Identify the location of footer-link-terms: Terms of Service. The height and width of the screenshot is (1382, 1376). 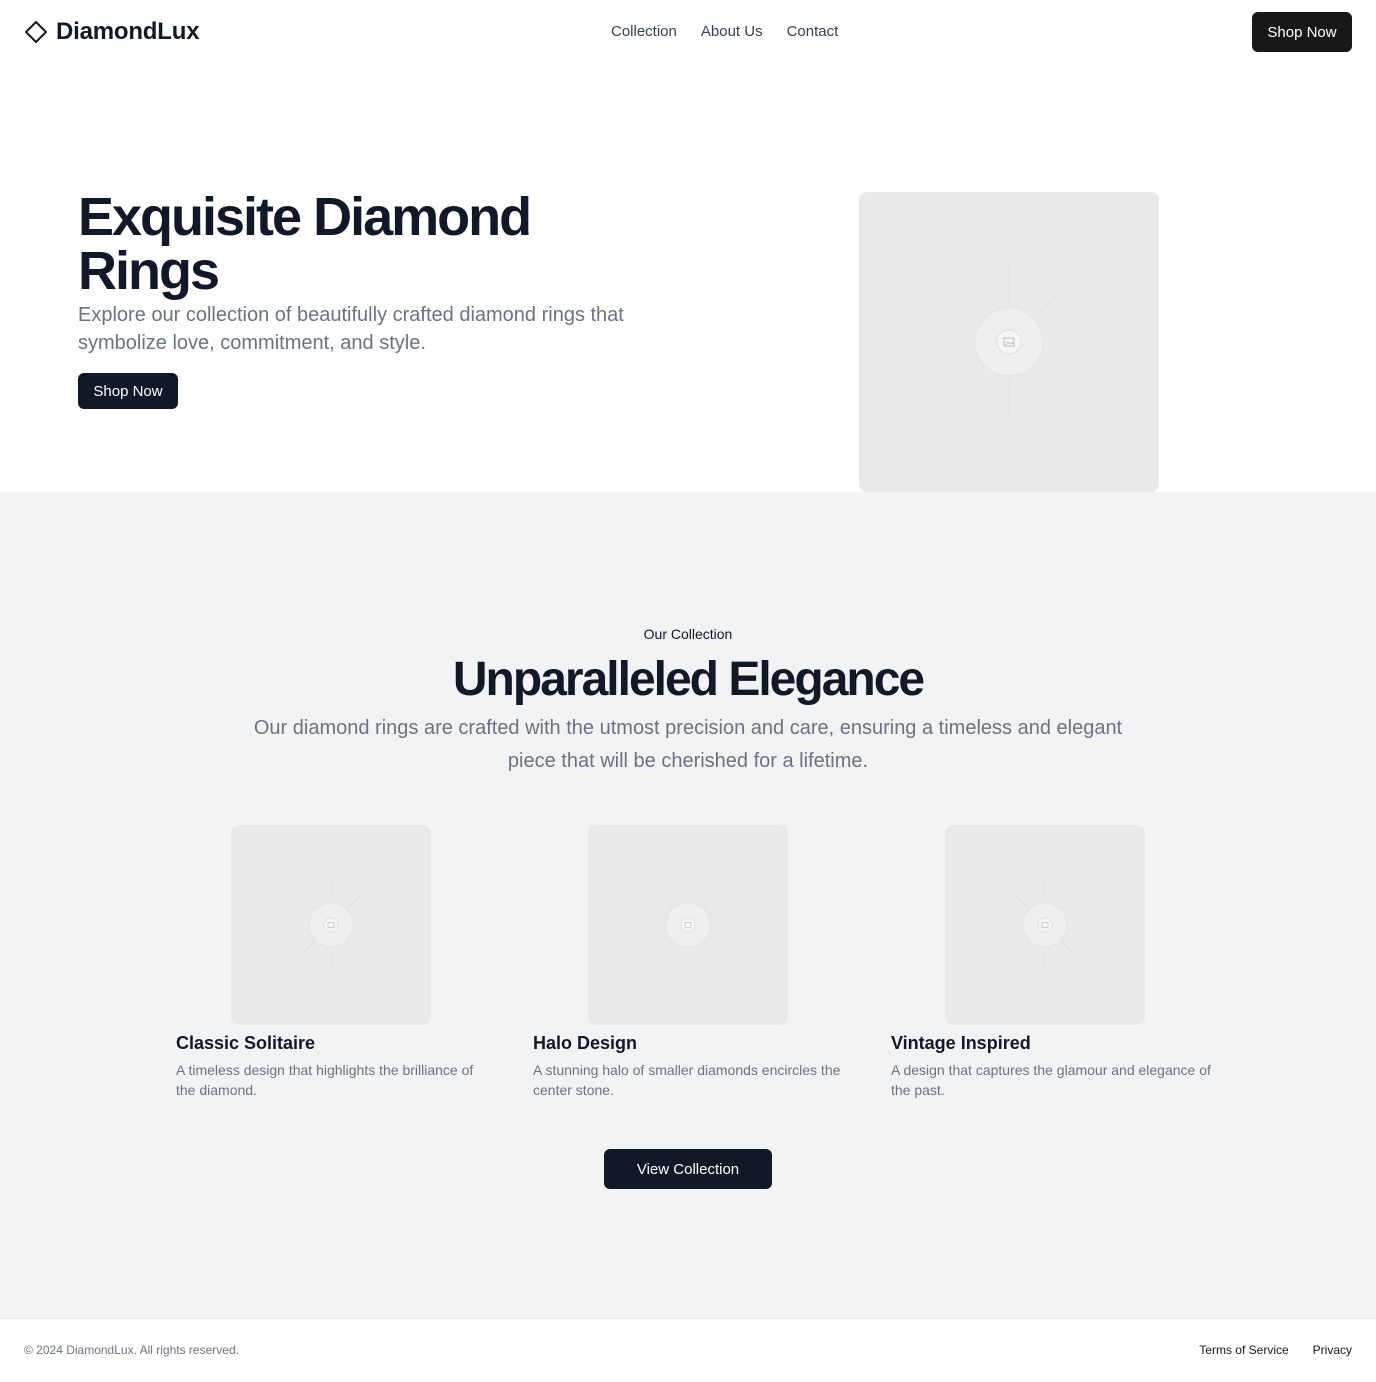
(1243, 1350).